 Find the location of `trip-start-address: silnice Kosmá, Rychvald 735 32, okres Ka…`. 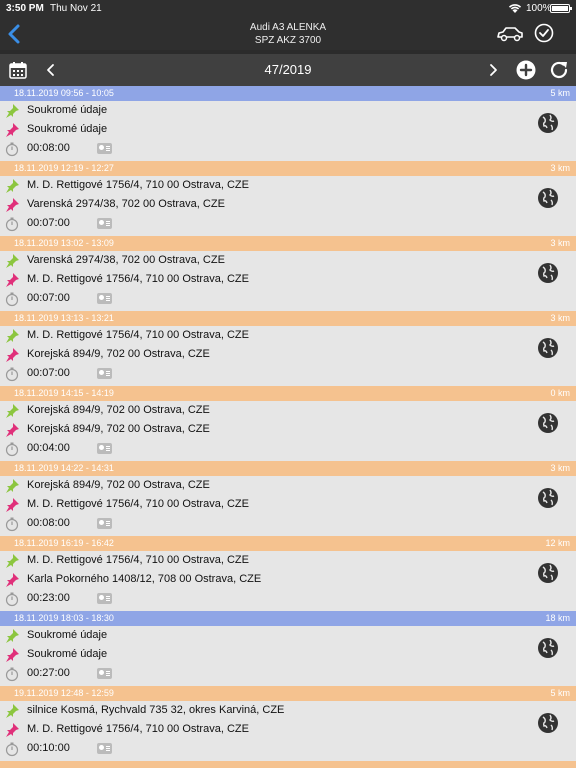

trip-start-address: silnice Kosmá, Rychvald 735 32, okres Ka… is located at coordinates (156, 710).